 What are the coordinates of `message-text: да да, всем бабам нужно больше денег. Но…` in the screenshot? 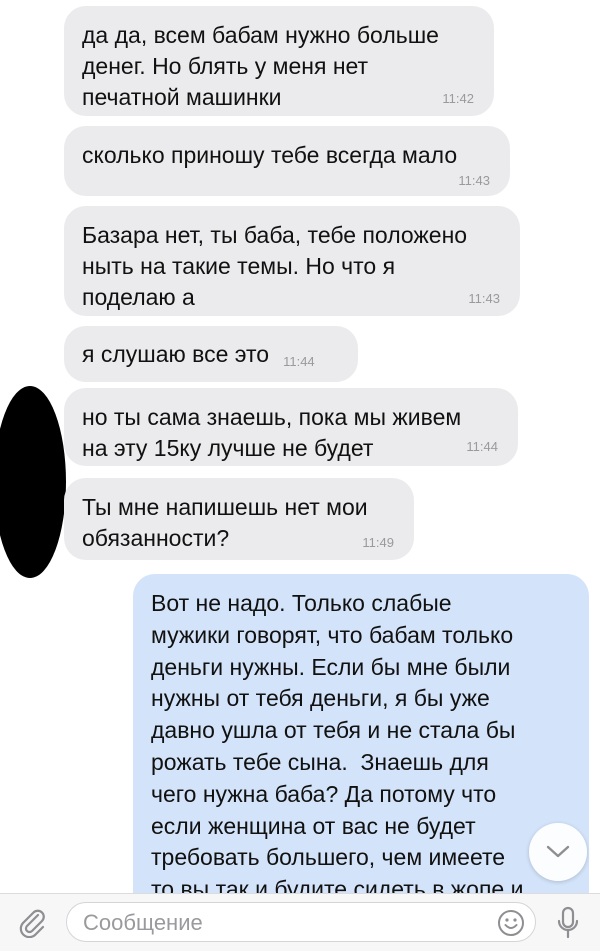 It's located at (260, 66).